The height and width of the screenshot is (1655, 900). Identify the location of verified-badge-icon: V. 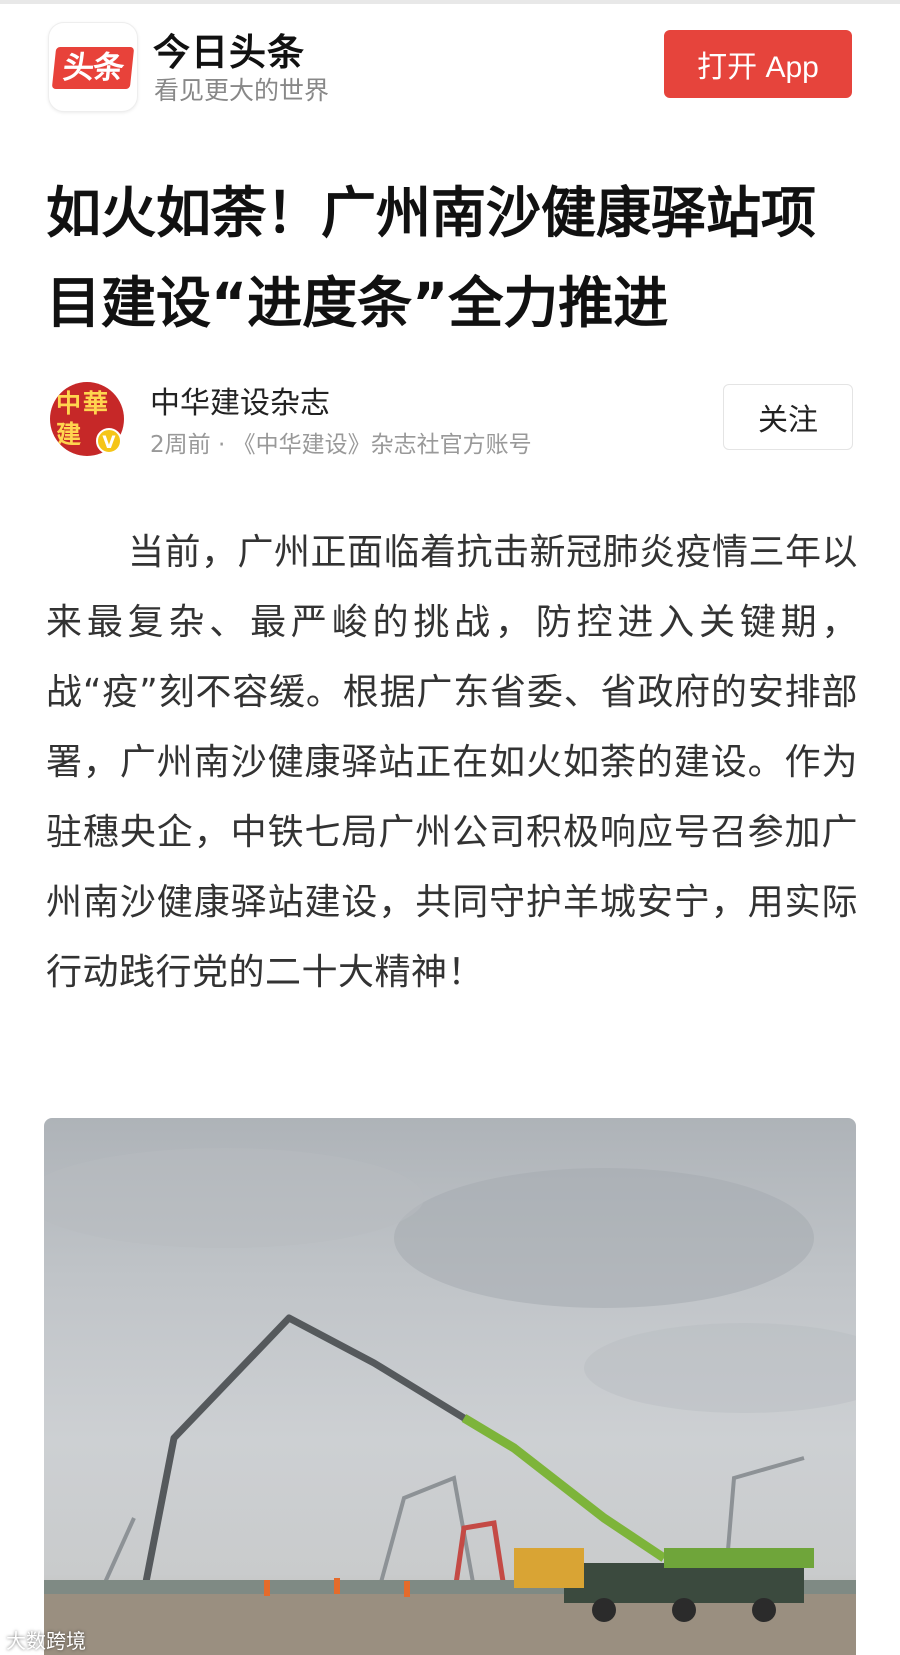
(109, 441).